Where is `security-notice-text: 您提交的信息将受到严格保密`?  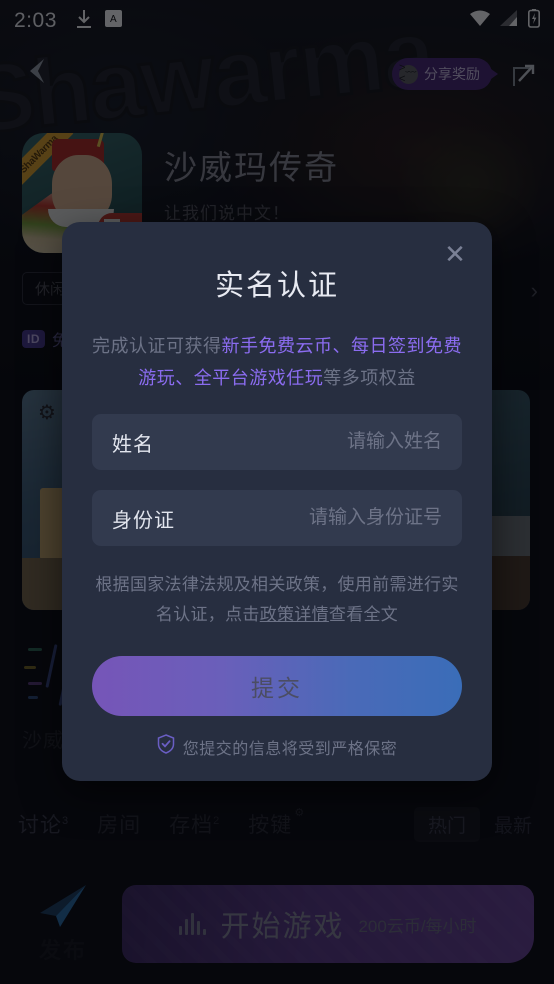 security-notice-text: 您提交的信息将受到严格保密 is located at coordinates (290, 749).